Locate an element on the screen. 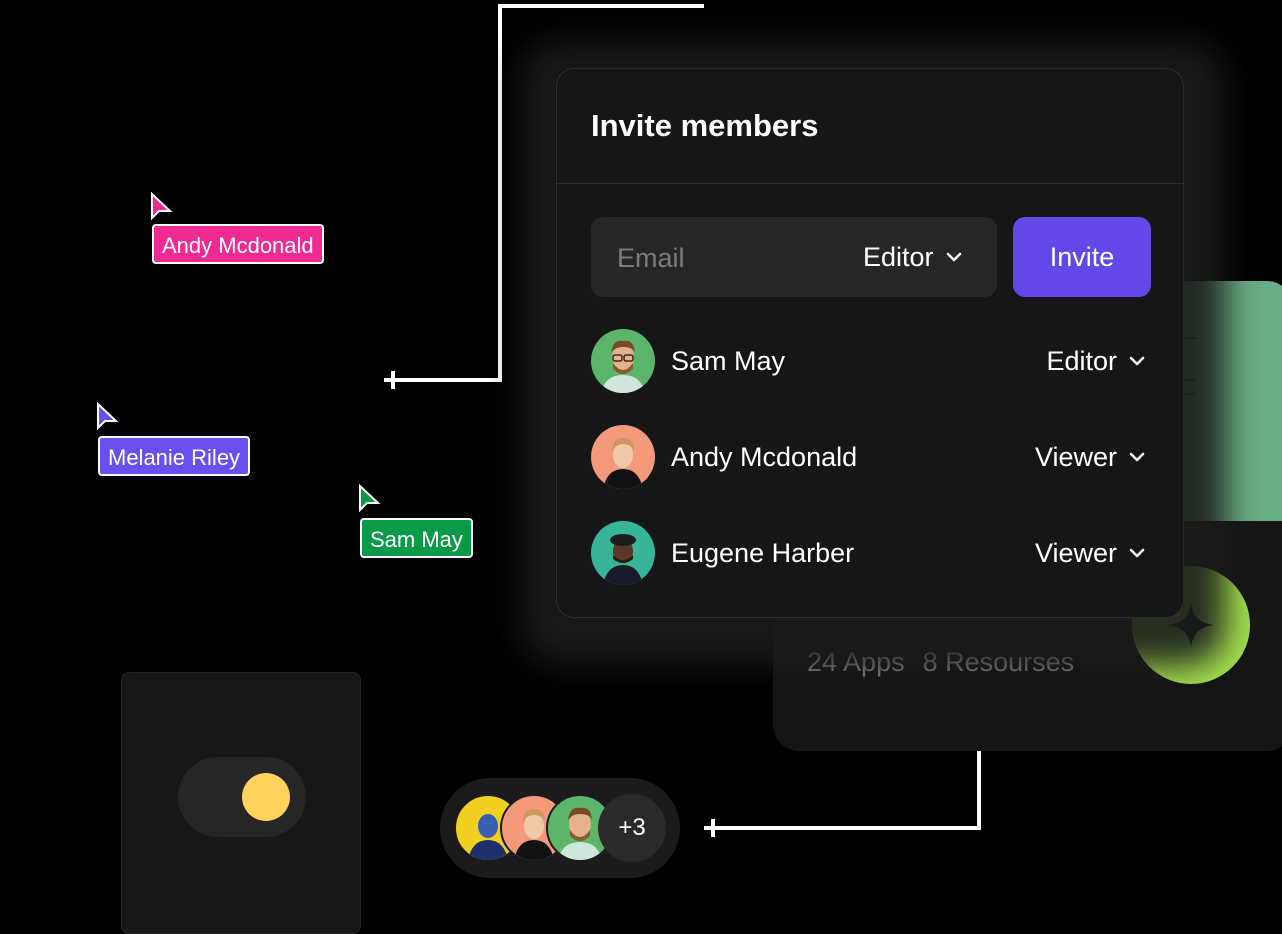 This screenshot has width=1282, height=934. invite-button: Invite is located at coordinates (1082, 257).